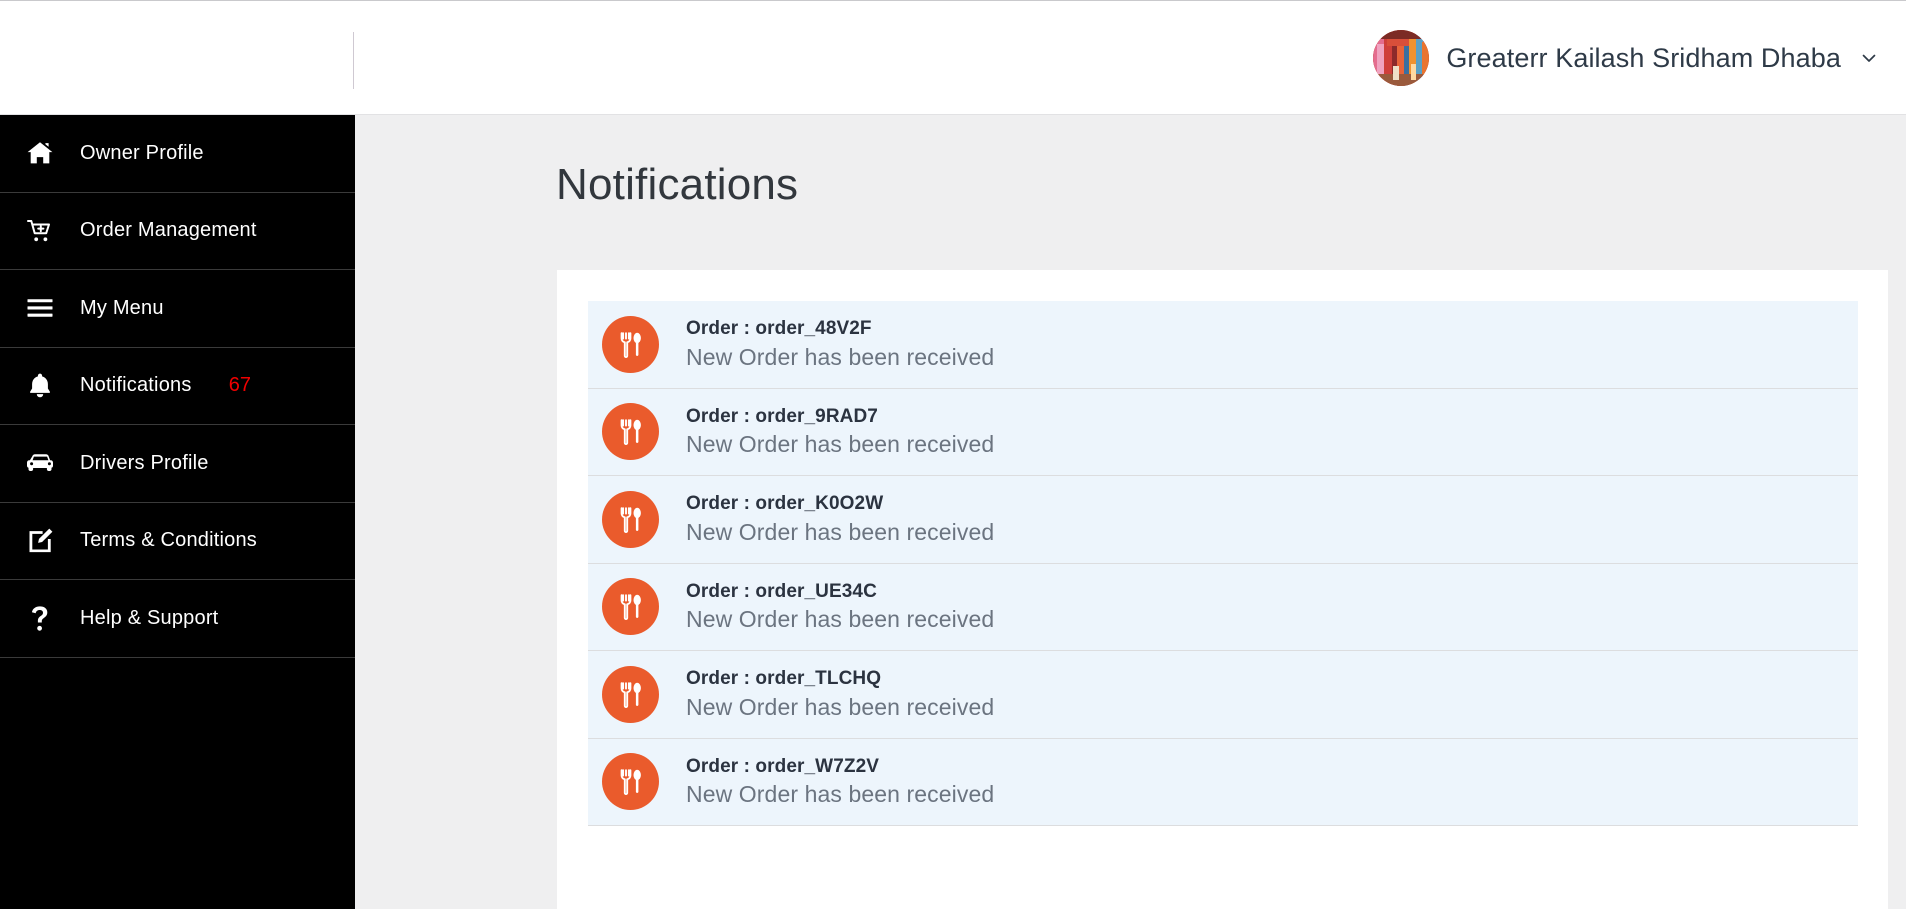  What do you see at coordinates (782, 416) in the screenshot?
I see `notification-title: Order : order_9RAD7` at bounding box center [782, 416].